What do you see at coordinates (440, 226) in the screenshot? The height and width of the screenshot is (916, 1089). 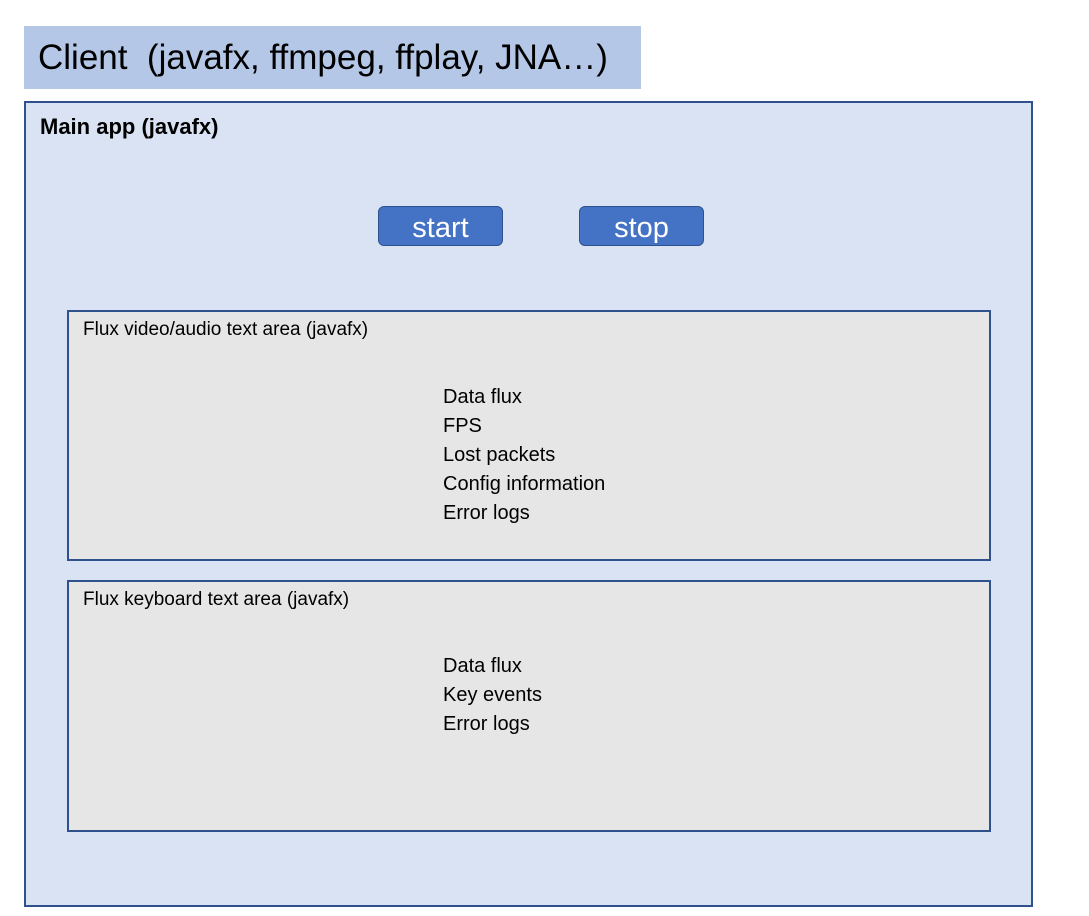 I see `start-button: start` at bounding box center [440, 226].